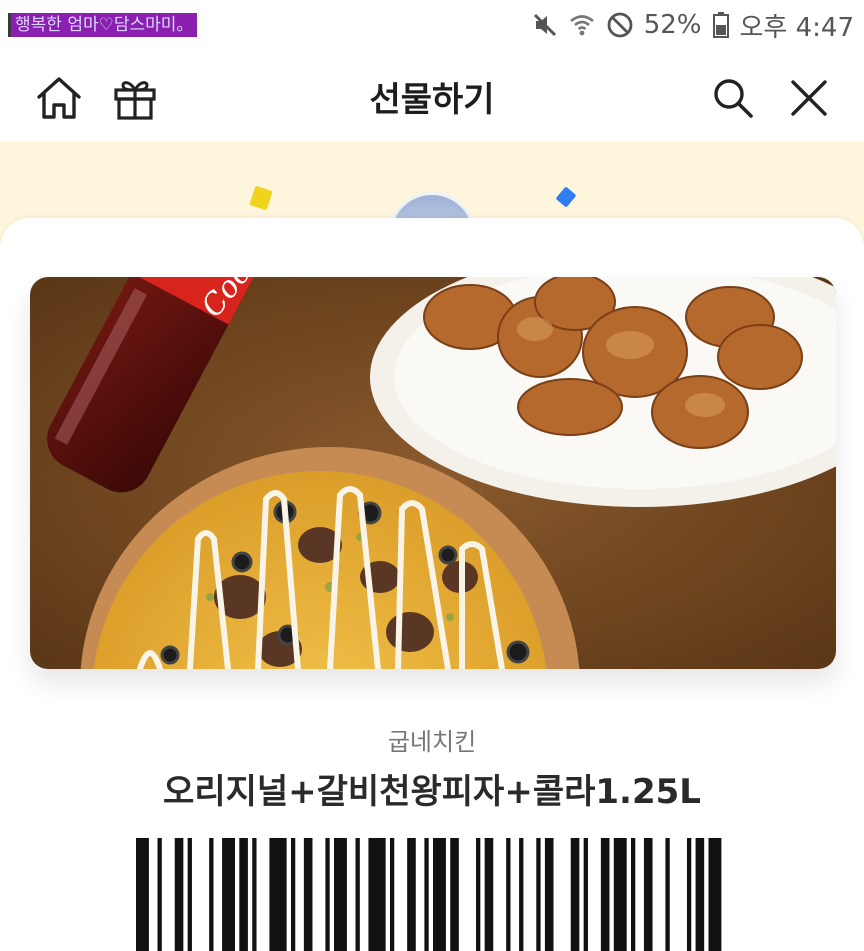 This screenshot has width=864, height=951. I want to click on search-button, so click(733, 98).